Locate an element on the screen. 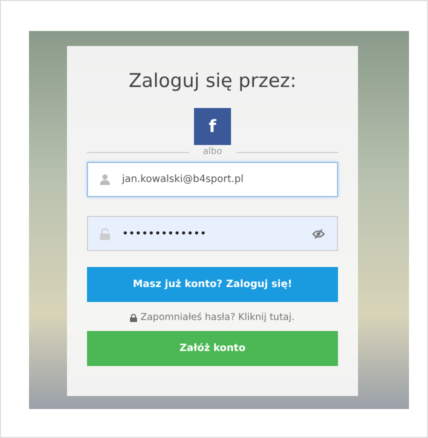 The height and width of the screenshot is (438, 428). facebook-button: f is located at coordinates (212, 126).